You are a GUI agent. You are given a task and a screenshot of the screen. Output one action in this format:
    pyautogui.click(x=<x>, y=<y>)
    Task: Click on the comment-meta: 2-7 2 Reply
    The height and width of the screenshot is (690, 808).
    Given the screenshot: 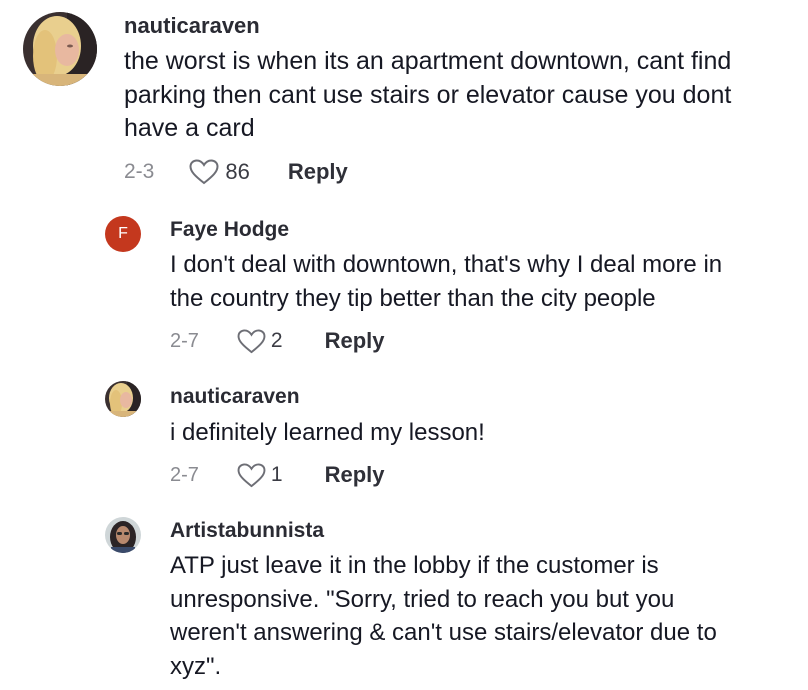 What is the action you would take?
    pyautogui.click(x=277, y=341)
    